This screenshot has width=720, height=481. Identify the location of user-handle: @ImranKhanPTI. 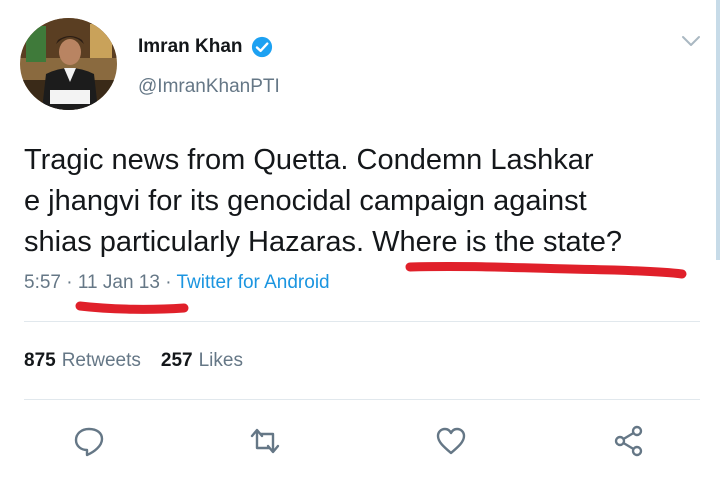
(209, 87).